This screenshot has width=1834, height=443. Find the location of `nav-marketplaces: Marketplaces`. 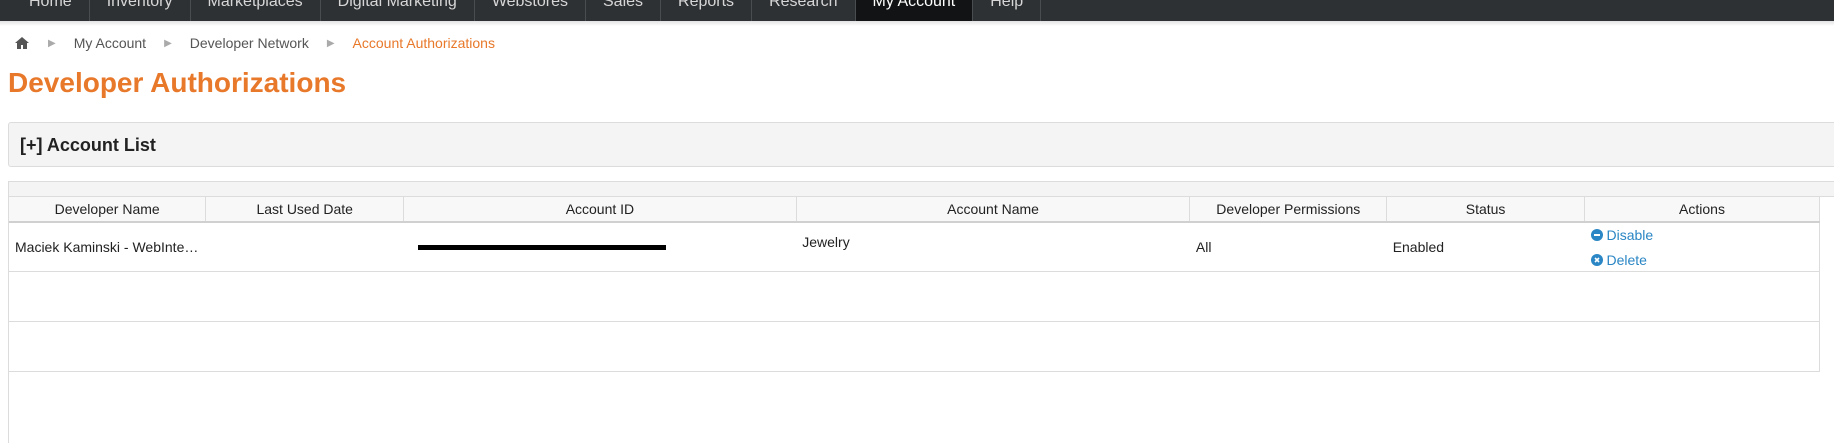

nav-marketplaces: Marketplaces is located at coordinates (256, 10).